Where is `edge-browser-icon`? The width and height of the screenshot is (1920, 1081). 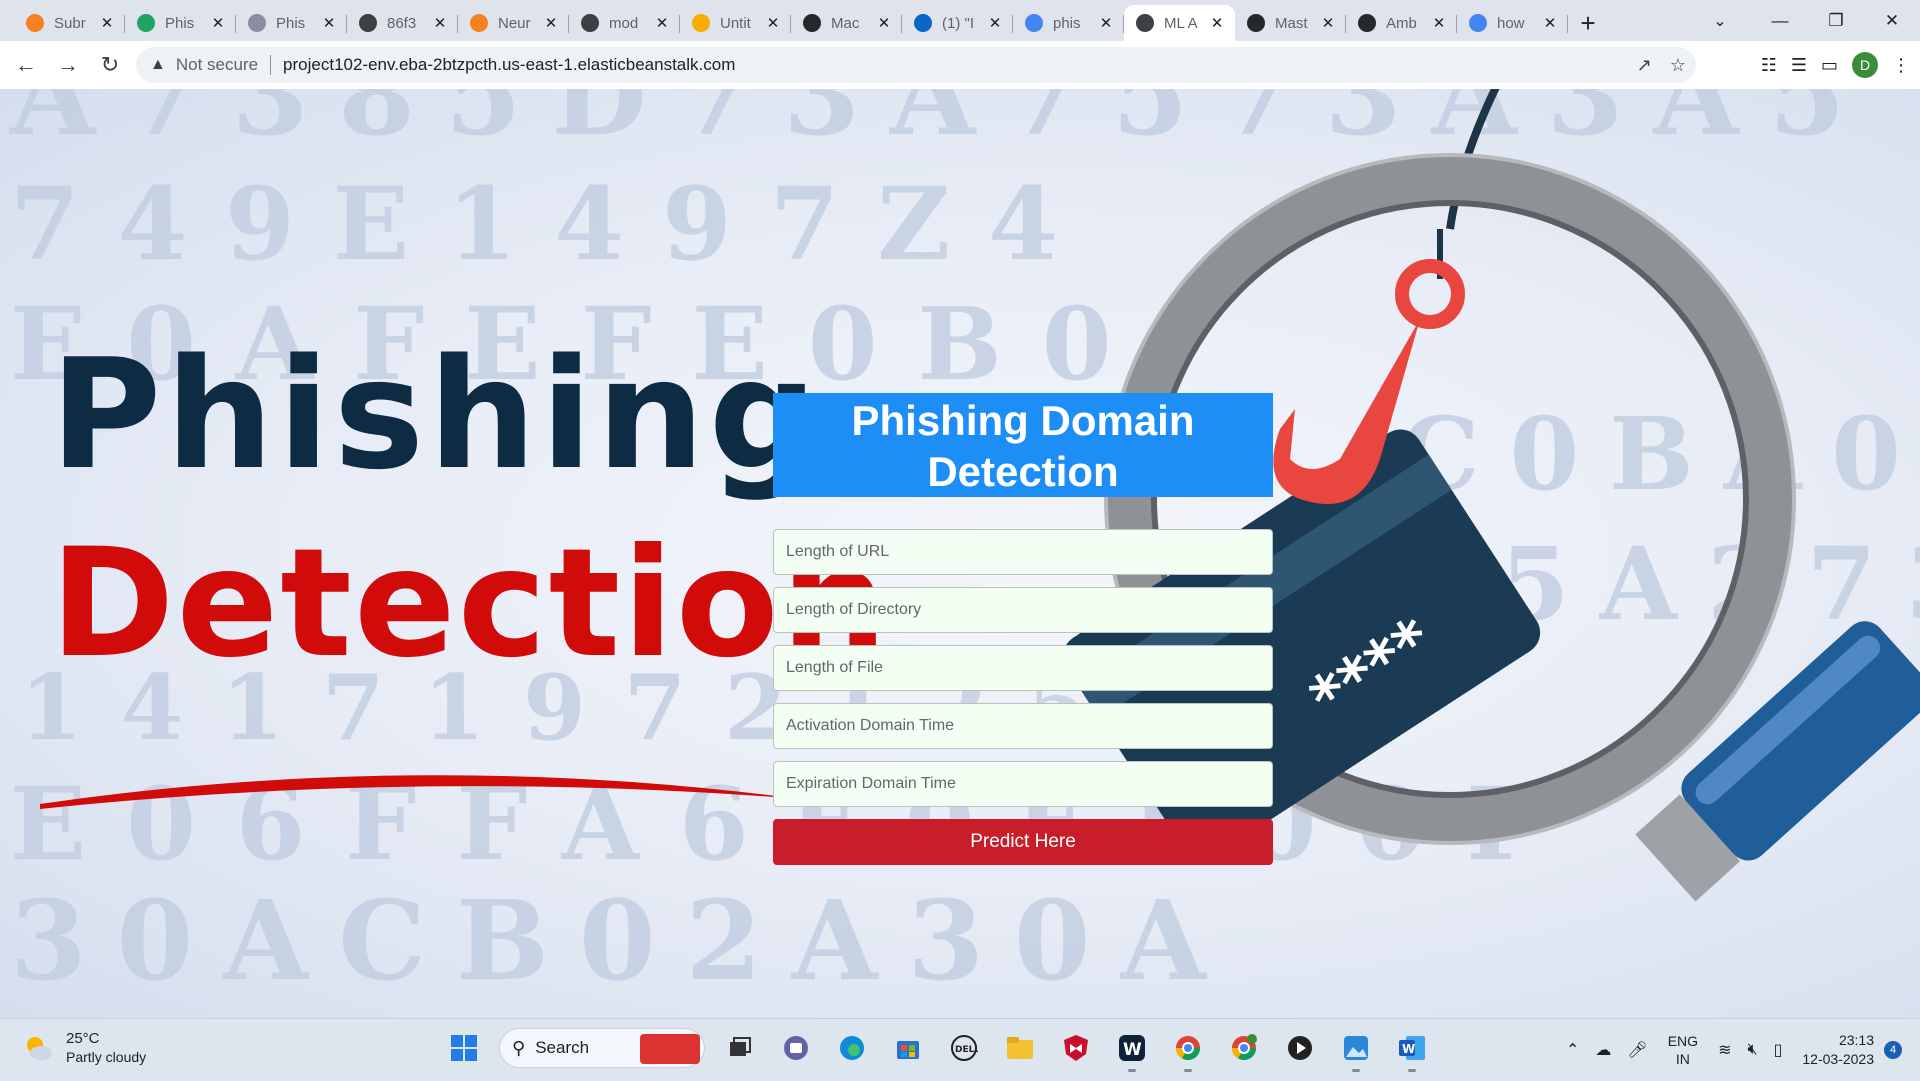
edge-browser-icon is located at coordinates (852, 1048).